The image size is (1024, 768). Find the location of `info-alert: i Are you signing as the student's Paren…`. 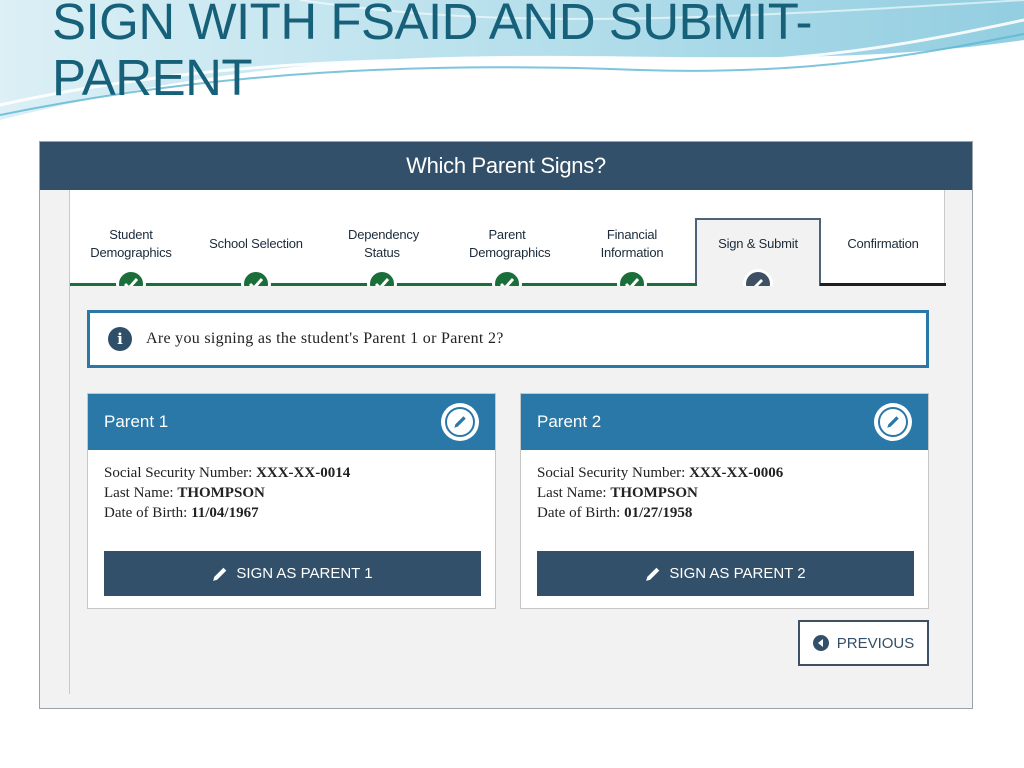

info-alert: i Are you signing as the student's Paren… is located at coordinates (508, 339).